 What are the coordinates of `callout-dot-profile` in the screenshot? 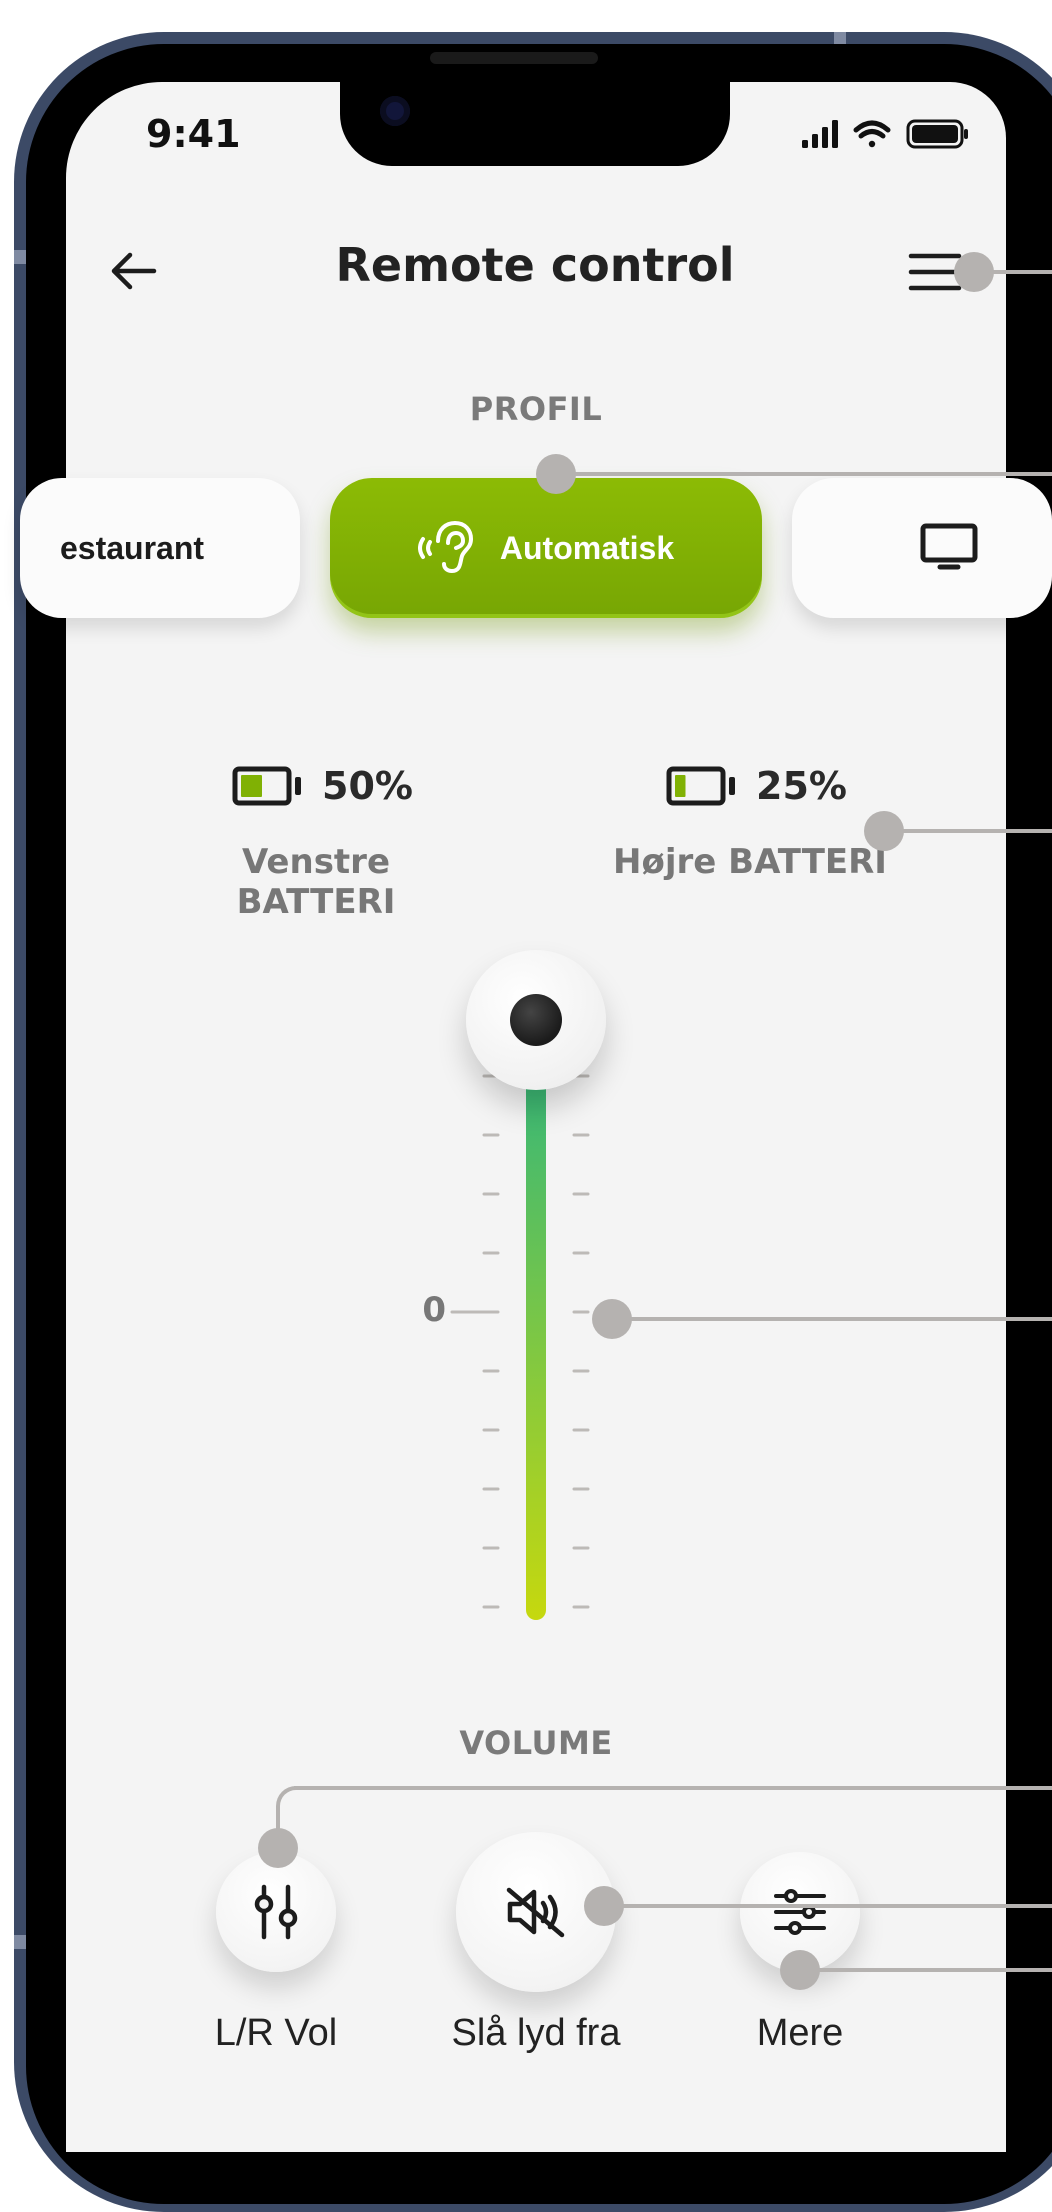 It's located at (556, 474).